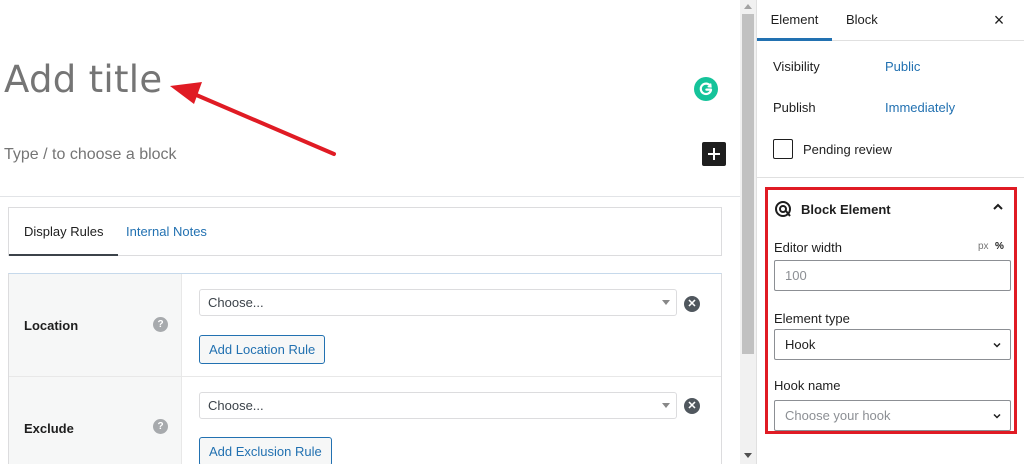 Image resolution: width=1024 pixels, height=464 pixels. What do you see at coordinates (265, 450) in the screenshot?
I see `add-exclusion-rule-button: Add Exclusion Rule` at bounding box center [265, 450].